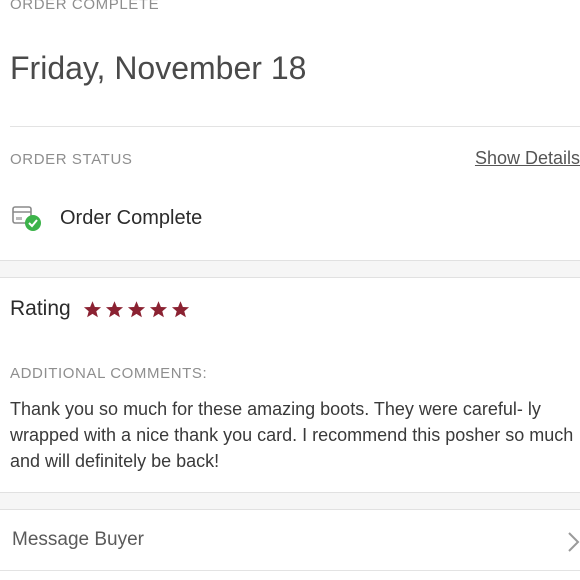 Image resolution: width=580 pixels, height=580 pixels. What do you see at coordinates (527, 158) in the screenshot?
I see `show-details-link: Show Details` at bounding box center [527, 158].